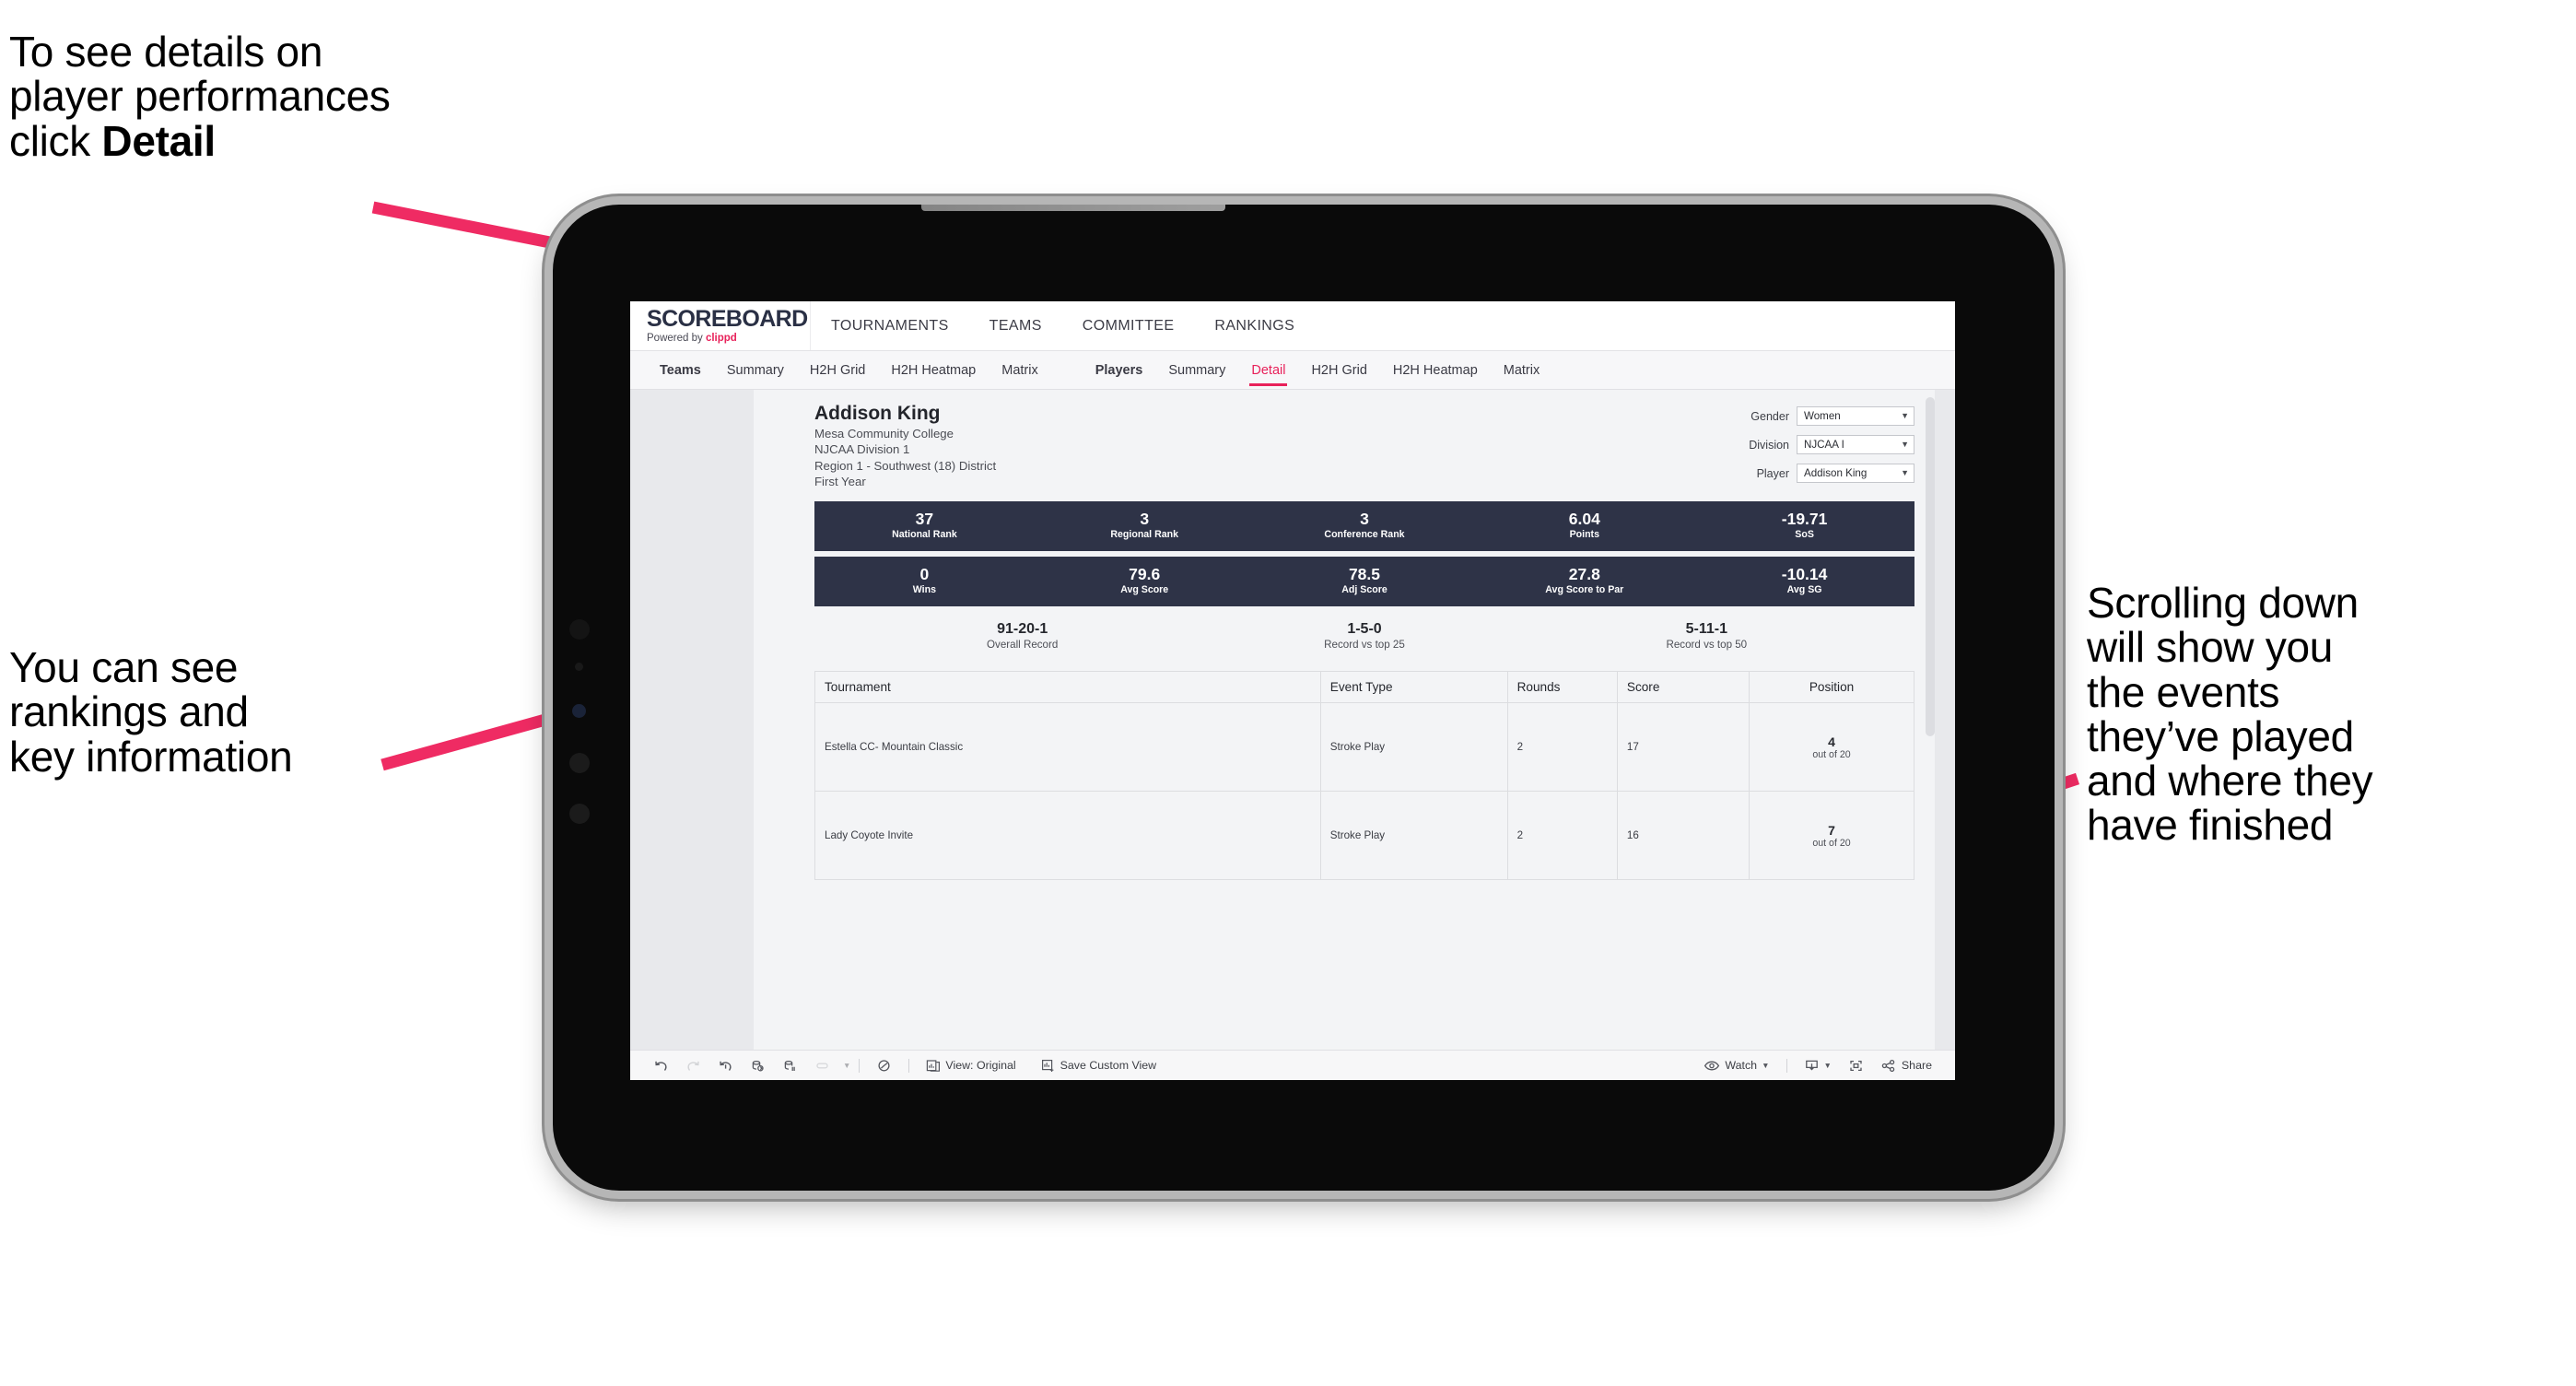  Describe the element at coordinates (890, 326) in the screenshot. I see `topnav-item-tournaments: TOURNAMENTS` at that location.